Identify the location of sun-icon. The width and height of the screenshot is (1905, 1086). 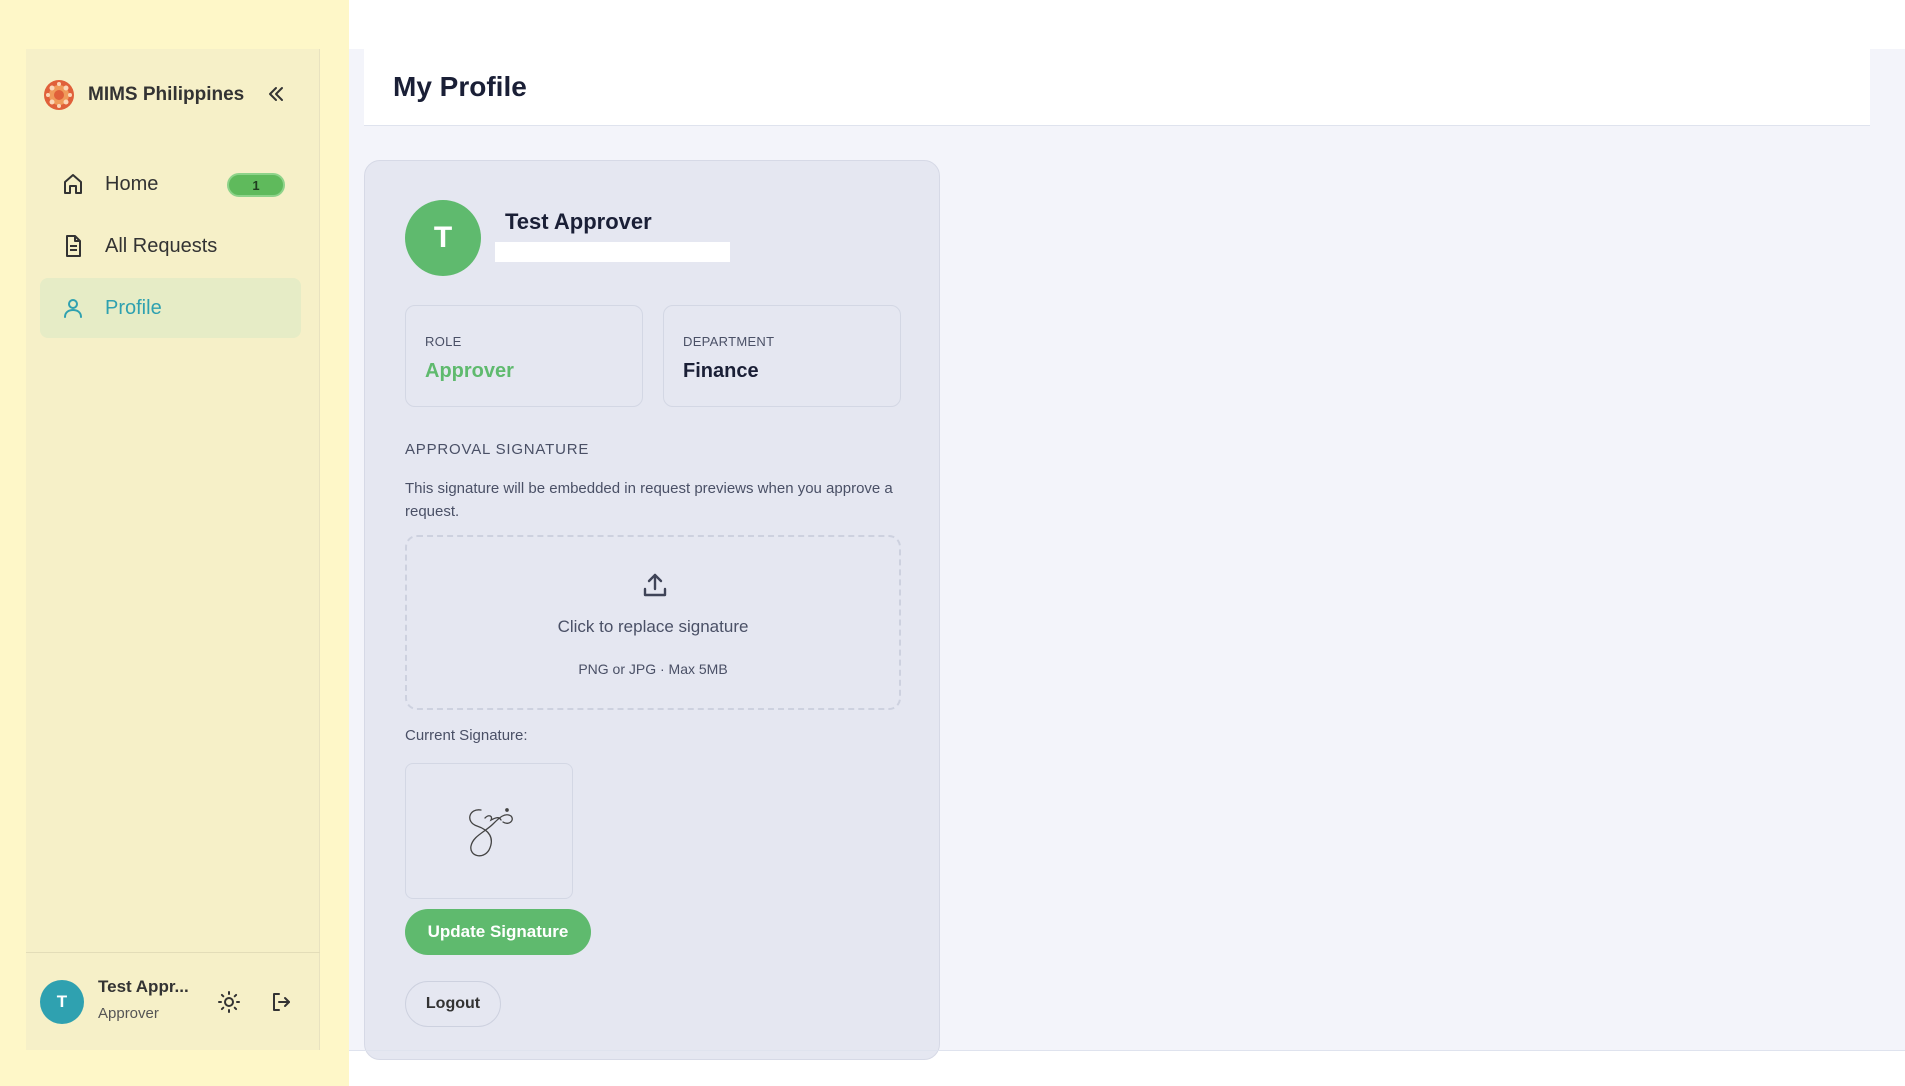
(229, 1002).